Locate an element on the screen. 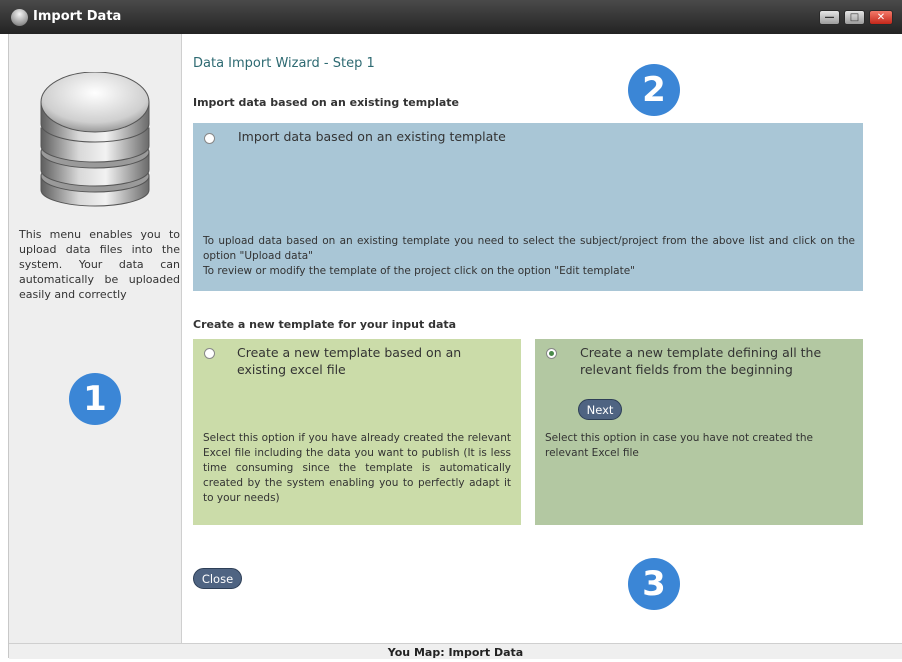  minimize-button: — is located at coordinates (829, 17).